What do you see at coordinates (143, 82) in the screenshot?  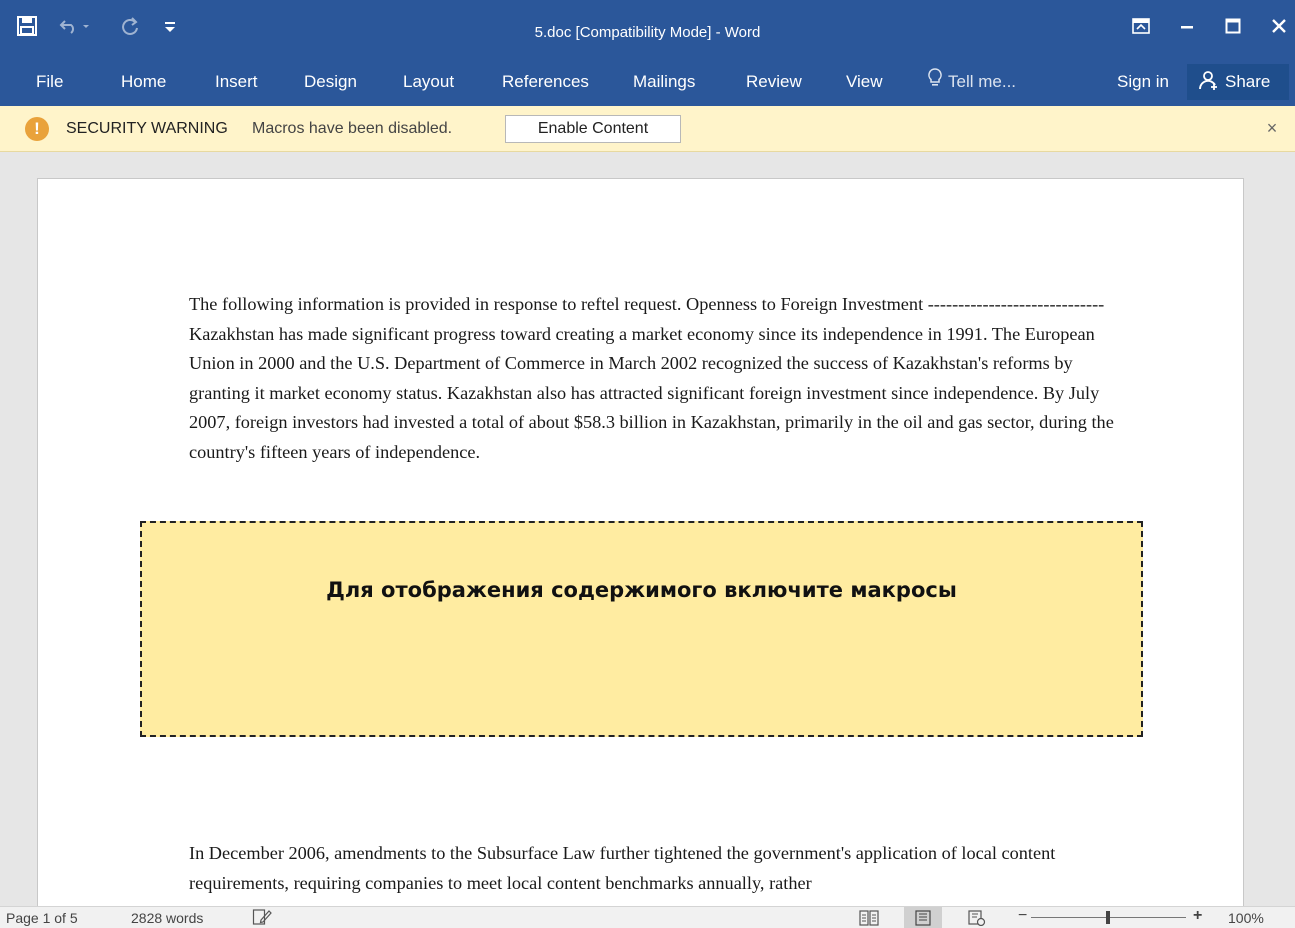 I see `tab-home: Home` at bounding box center [143, 82].